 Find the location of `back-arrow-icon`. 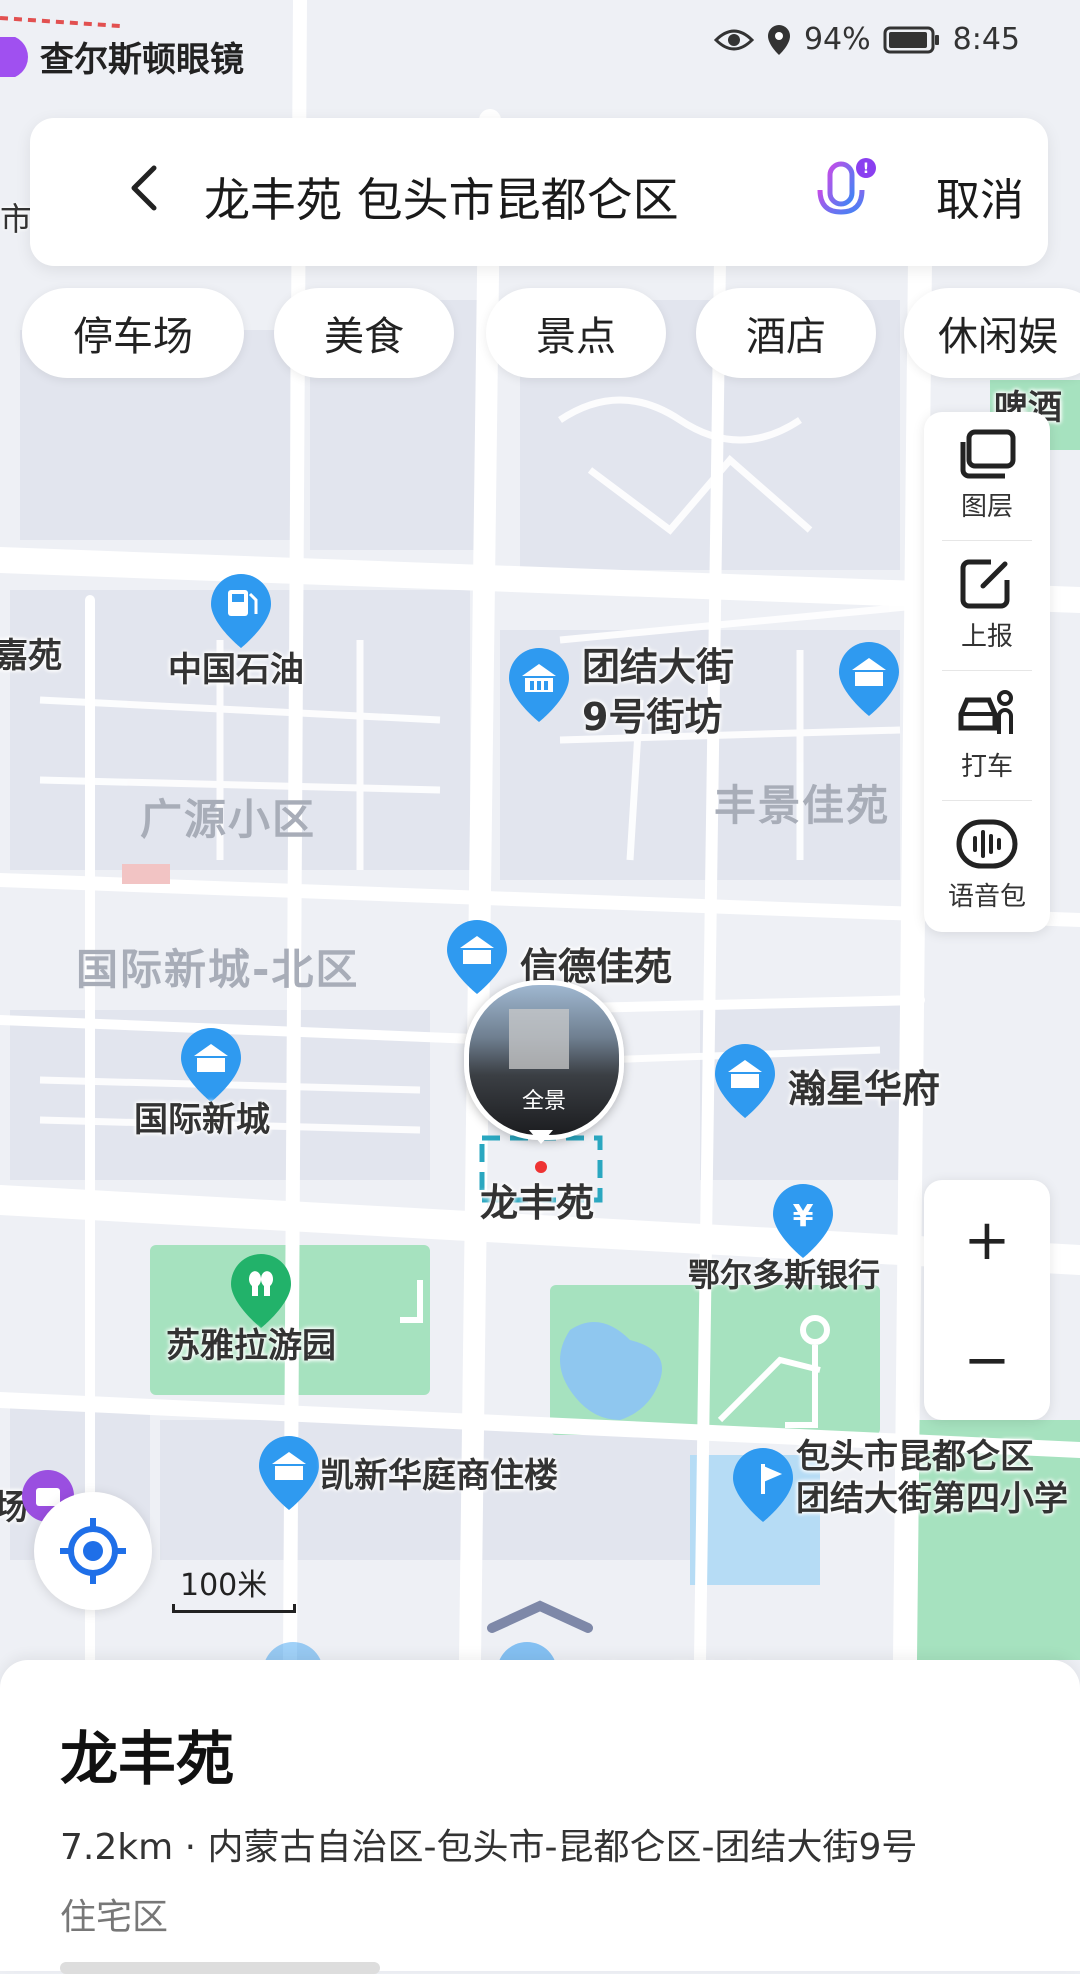

back-arrow-icon is located at coordinates (146, 188).